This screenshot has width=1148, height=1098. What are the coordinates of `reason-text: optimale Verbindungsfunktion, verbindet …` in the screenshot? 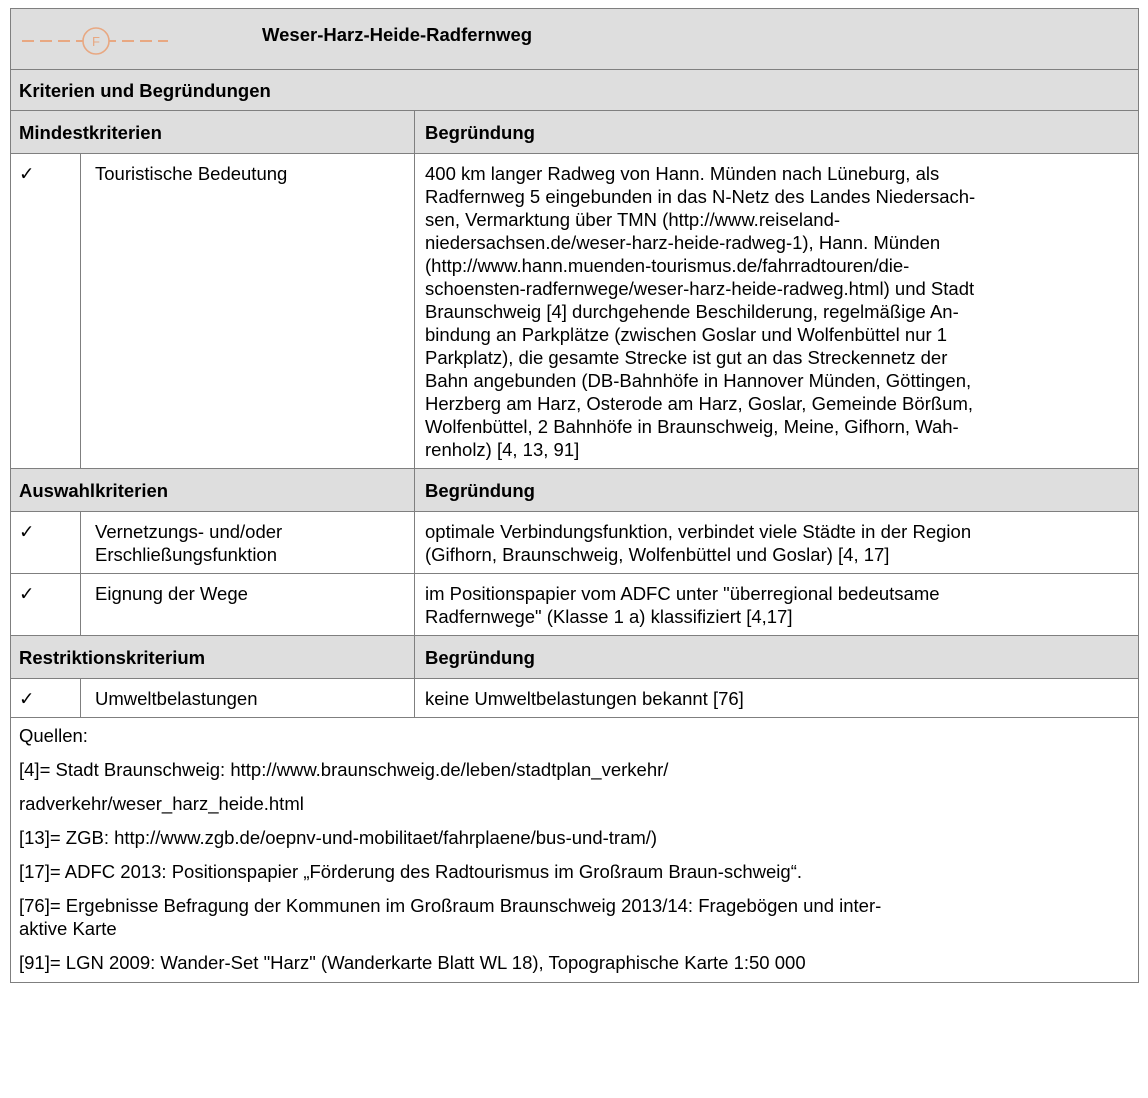 It's located at (776, 542).